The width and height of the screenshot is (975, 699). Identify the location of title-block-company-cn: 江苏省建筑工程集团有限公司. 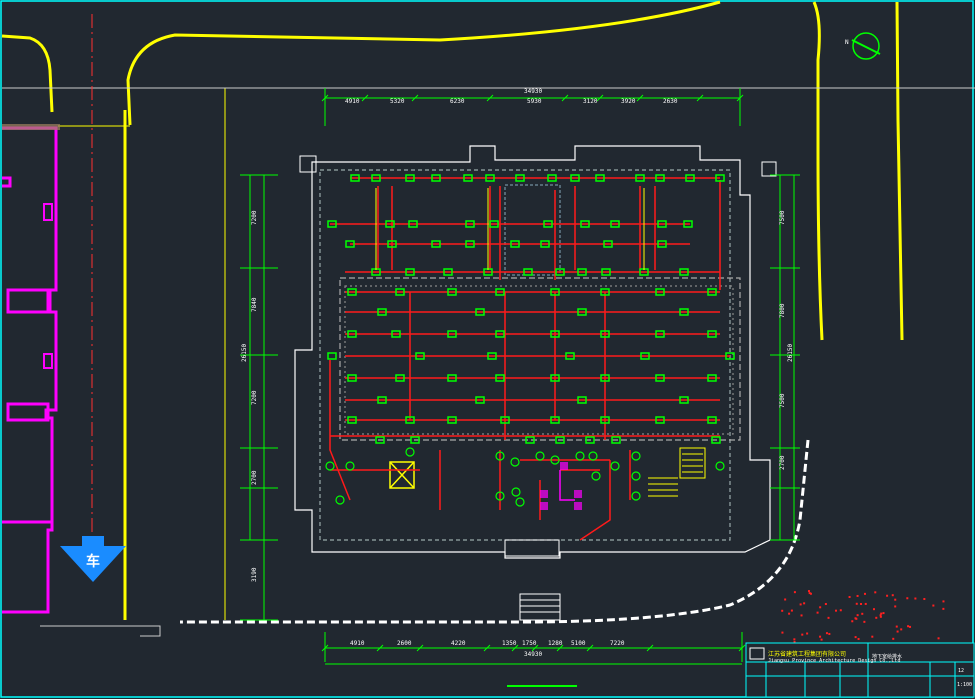
(807, 654).